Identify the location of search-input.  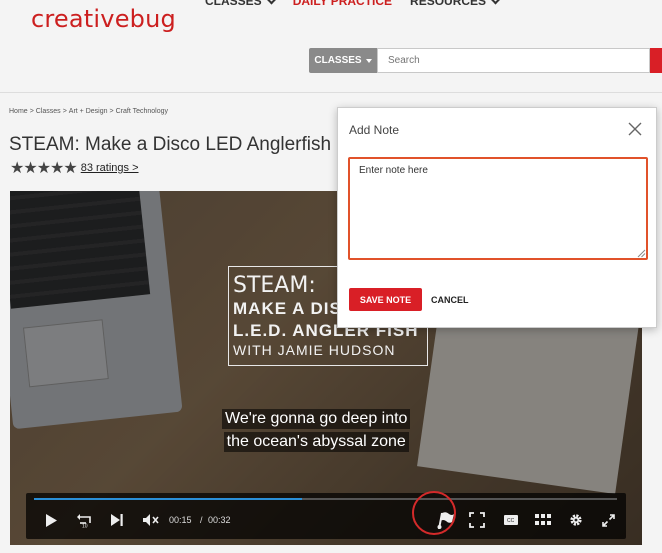
(513, 60).